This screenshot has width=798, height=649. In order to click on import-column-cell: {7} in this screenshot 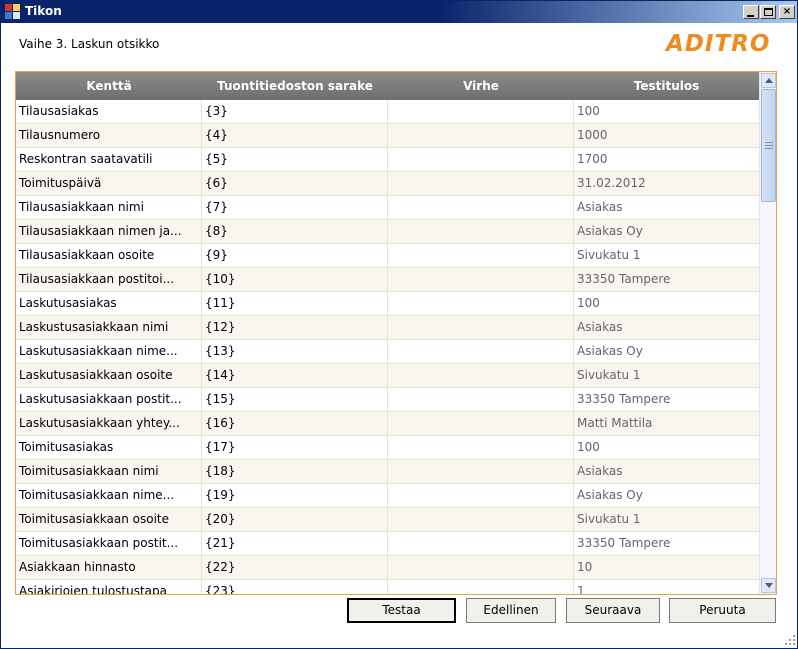, I will do `click(295, 208)`.